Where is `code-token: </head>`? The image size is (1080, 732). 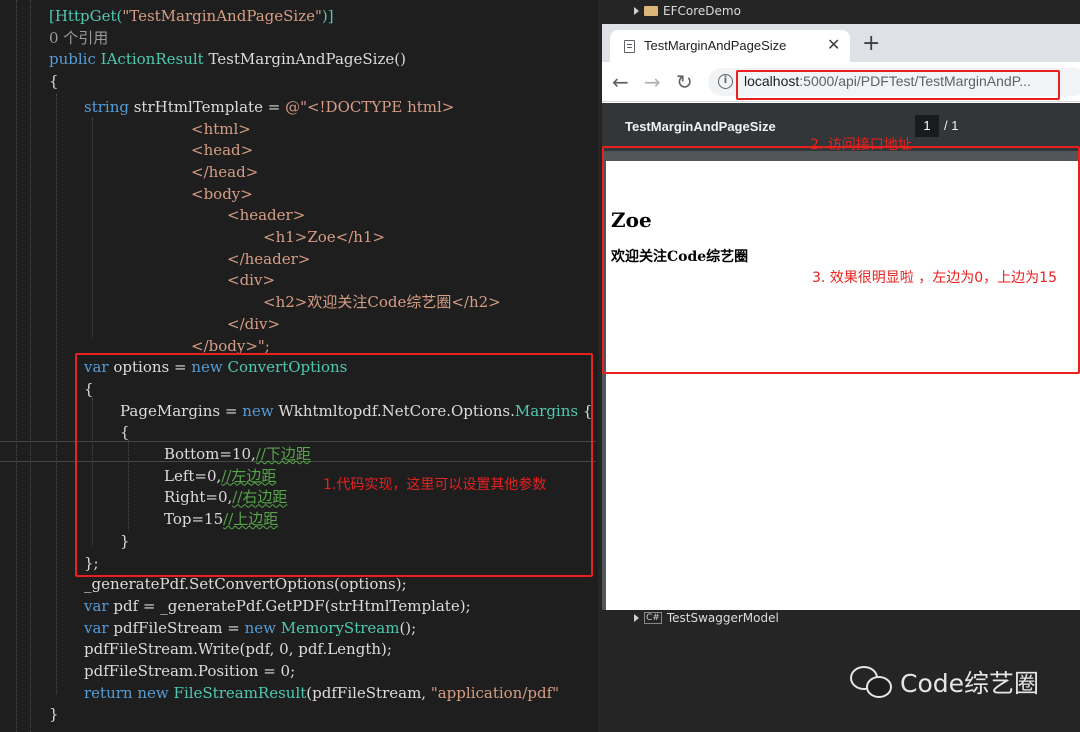
code-token: </head> is located at coordinates (225, 171).